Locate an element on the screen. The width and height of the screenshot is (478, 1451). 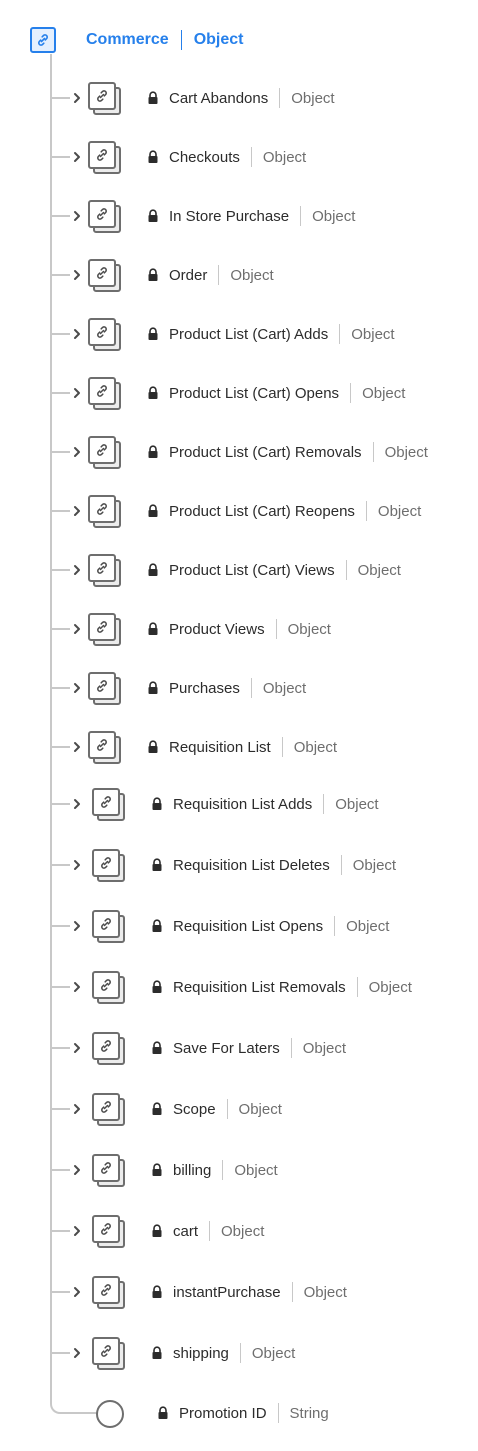
field-name: Product List (Cart) Removals is located at coordinates (265, 452).